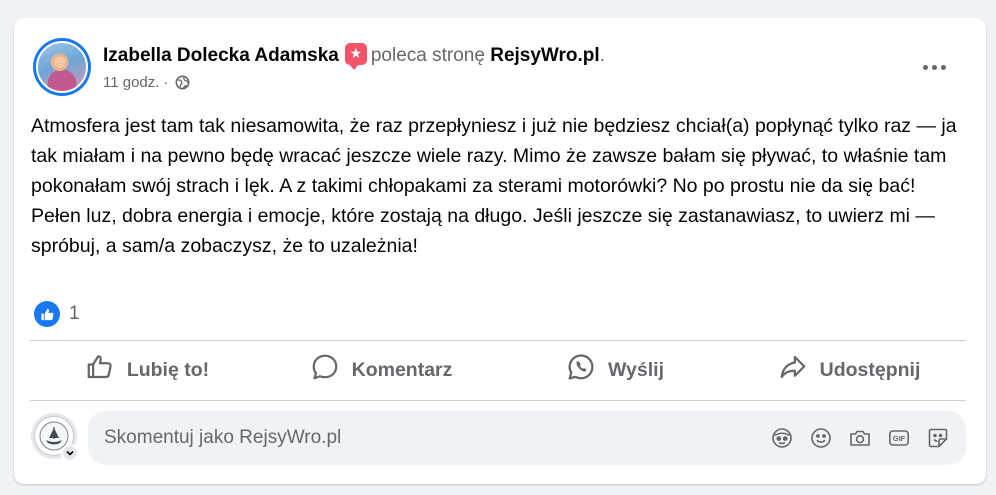 Image resolution: width=996 pixels, height=495 pixels. I want to click on comment-button: Komentarz, so click(381, 370).